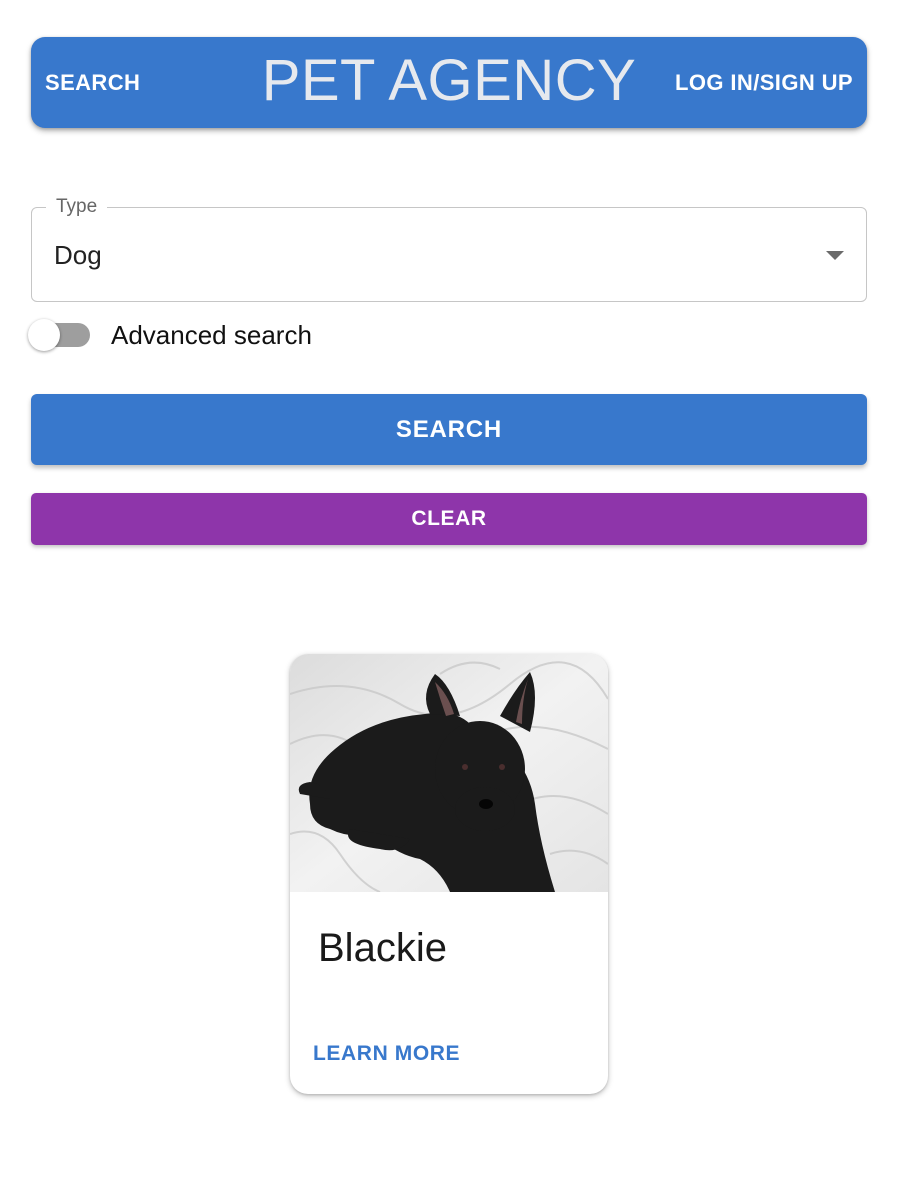 The width and height of the screenshot is (900, 1202). Describe the element at coordinates (78, 255) in the screenshot. I see `type-select-value: Dog` at that location.